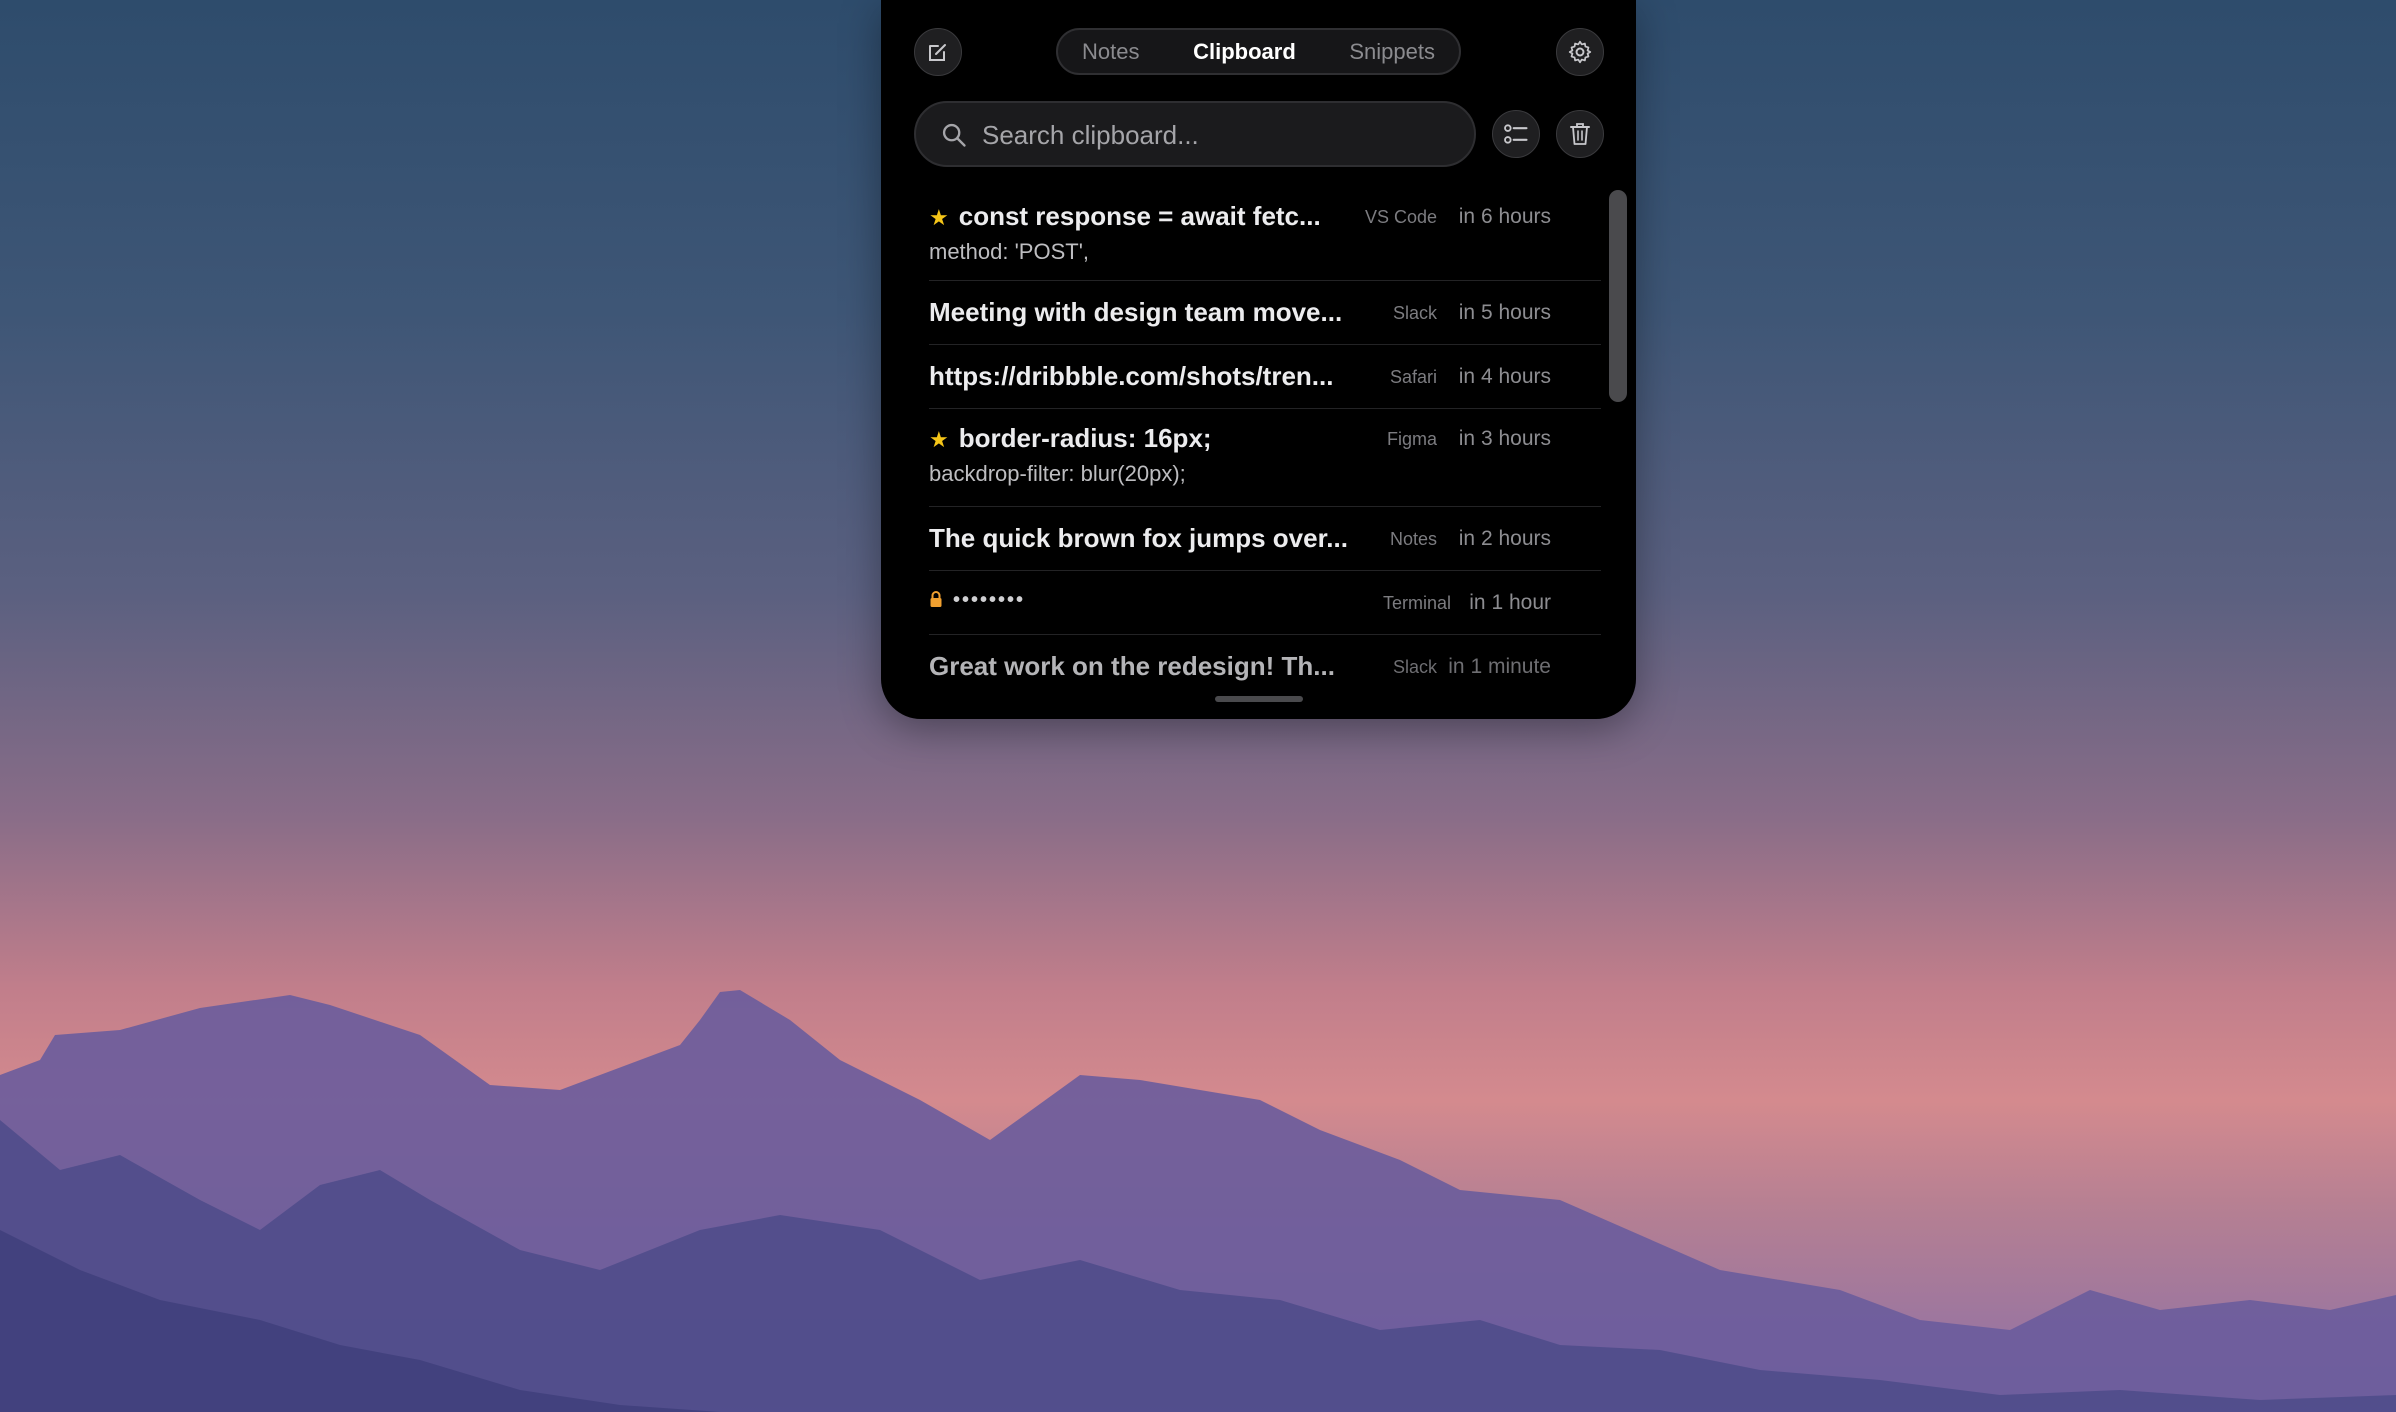  What do you see at coordinates (1499, 666) in the screenshot?
I see `clip-time: in 1 minute` at bounding box center [1499, 666].